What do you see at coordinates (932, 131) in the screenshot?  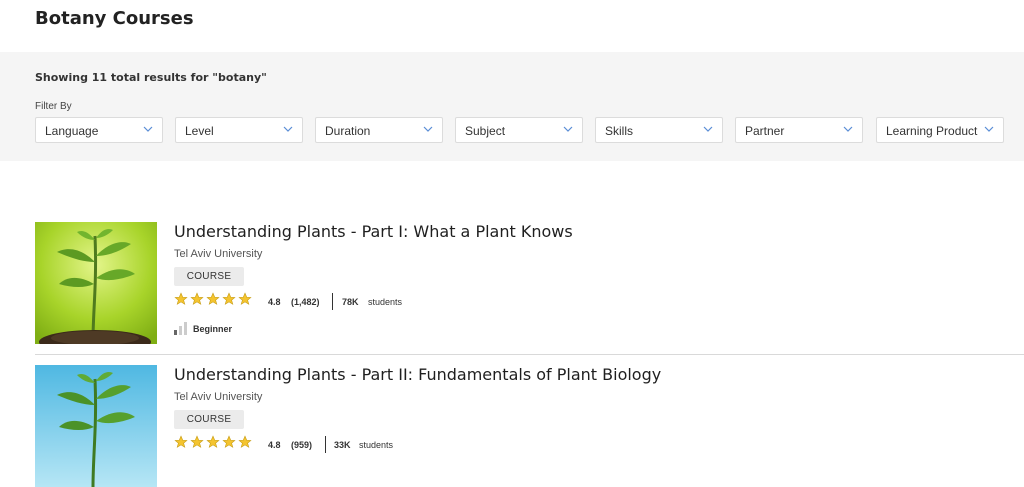 I see `dropdown-label: Learning Product` at bounding box center [932, 131].